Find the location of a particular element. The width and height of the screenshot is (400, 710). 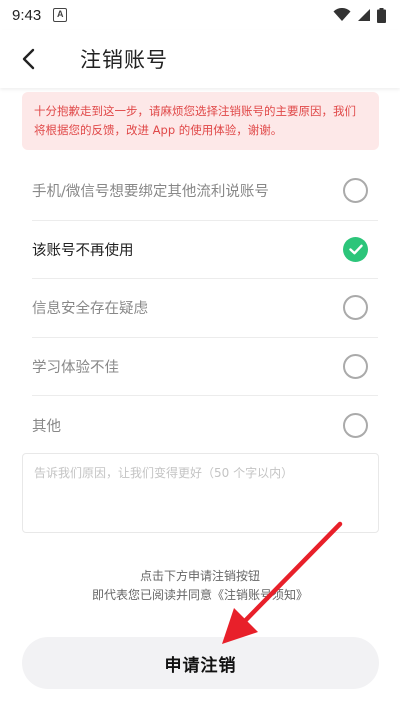

agreement-note: 点击下方申请注销按钮 即代表您已阅读并同意《注销账号须知》 is located at coordinates (200, 586).